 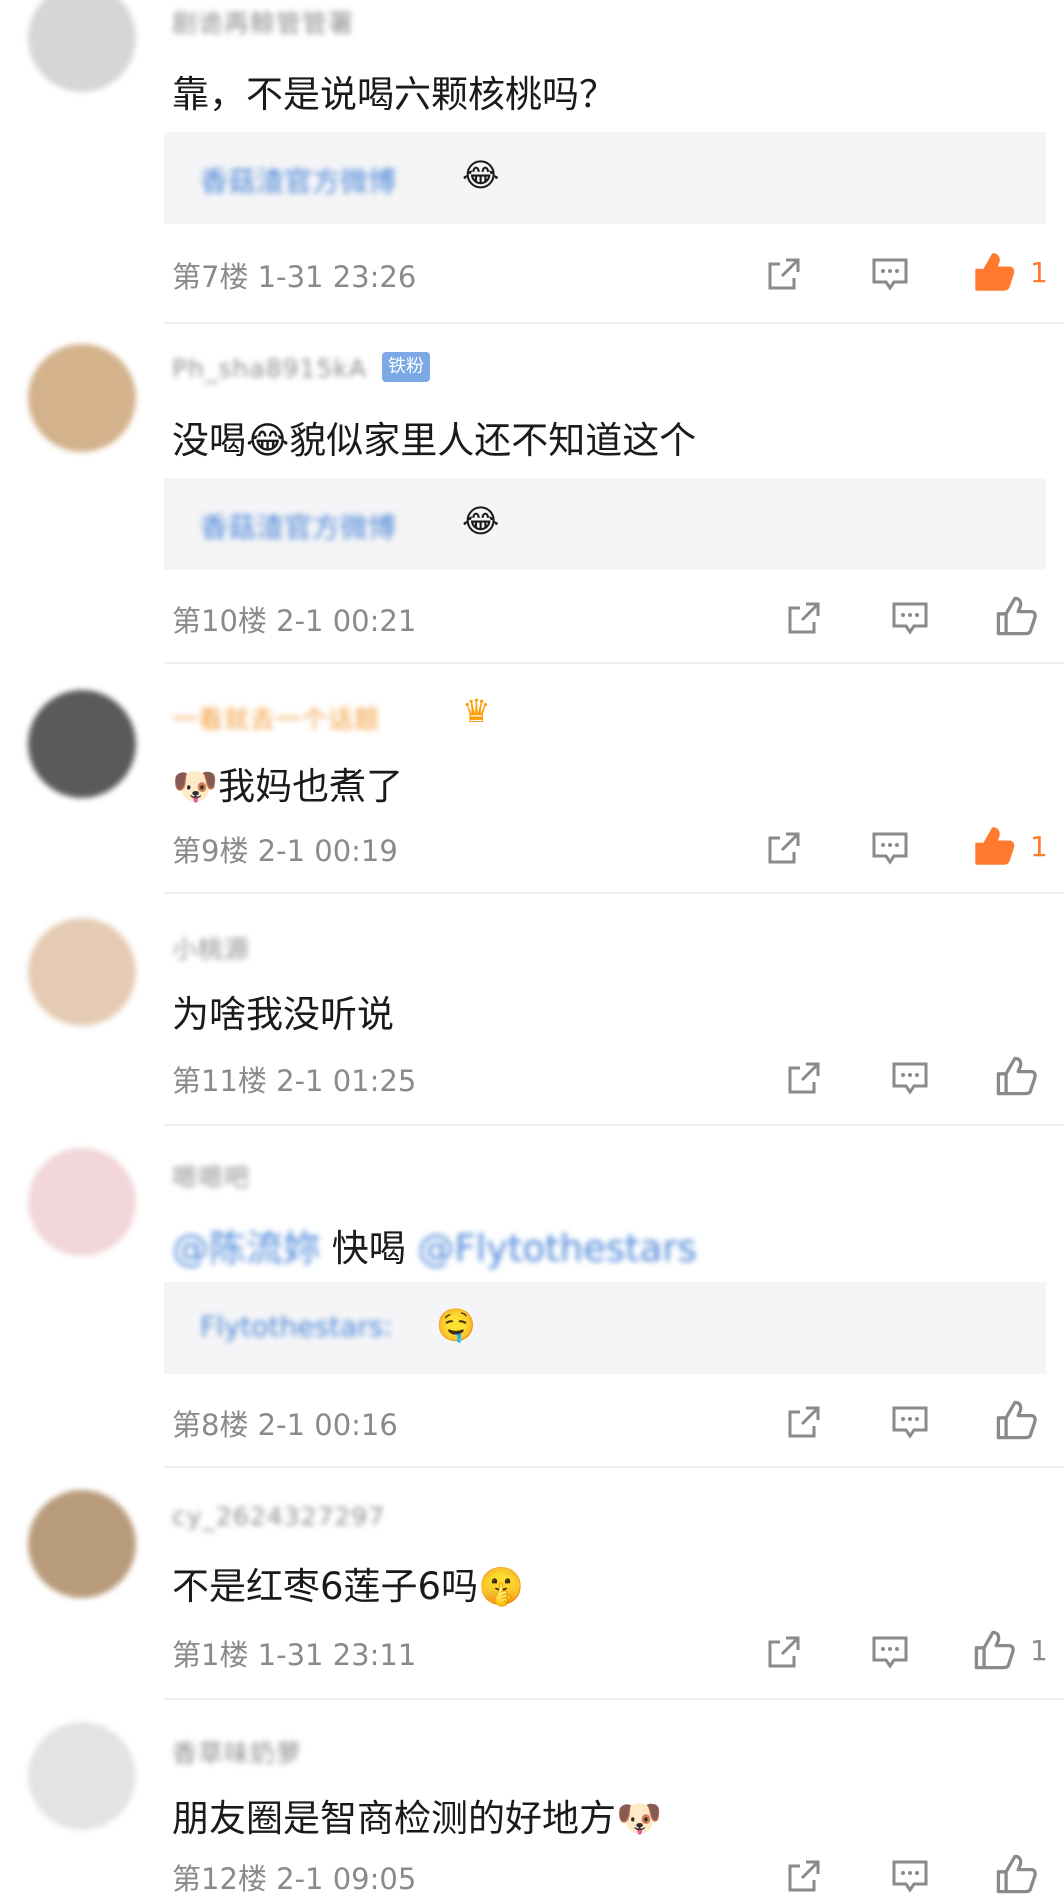 I want to click on comment-text: 朋友圈是智商检测的好地方🐶, so click(x=417, y=1818).